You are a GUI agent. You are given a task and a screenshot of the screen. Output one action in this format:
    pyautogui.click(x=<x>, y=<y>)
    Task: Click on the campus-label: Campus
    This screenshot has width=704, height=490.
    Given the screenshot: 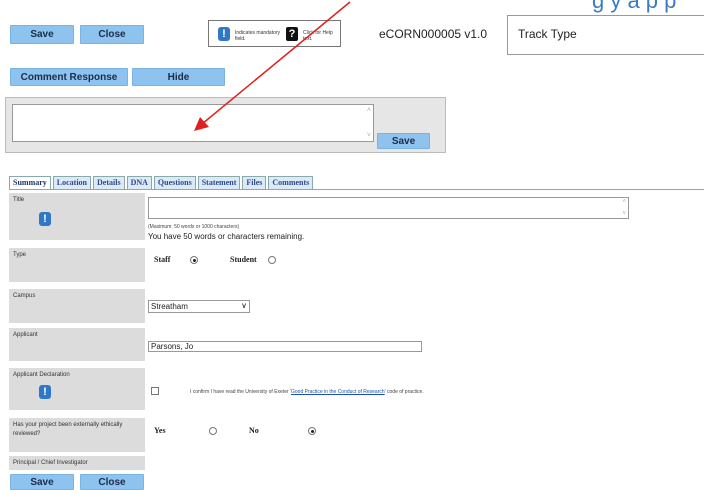 What is the action you would take?
    pyautogui.click(x=24, y=296)
    